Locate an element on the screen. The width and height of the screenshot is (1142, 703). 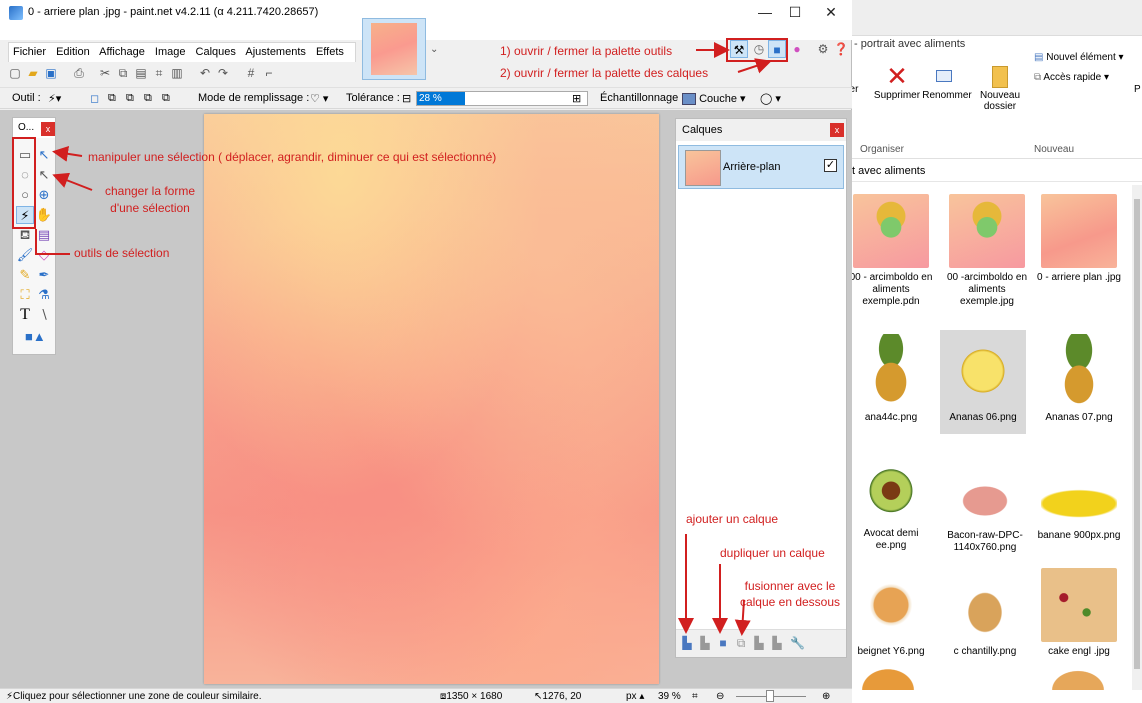
ruler-icon: ⌐ is located at coordinates (269, 73).